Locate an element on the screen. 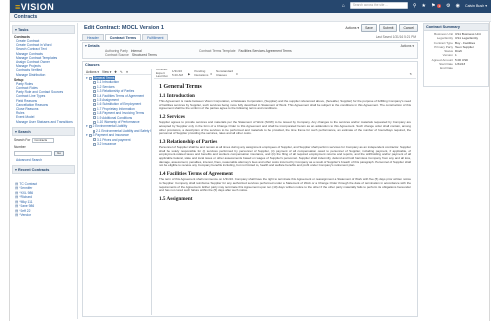 This screenshot has height=321, width=498. clause-tree-node: 3.2 Insurance is located at coordinates (117, 144).